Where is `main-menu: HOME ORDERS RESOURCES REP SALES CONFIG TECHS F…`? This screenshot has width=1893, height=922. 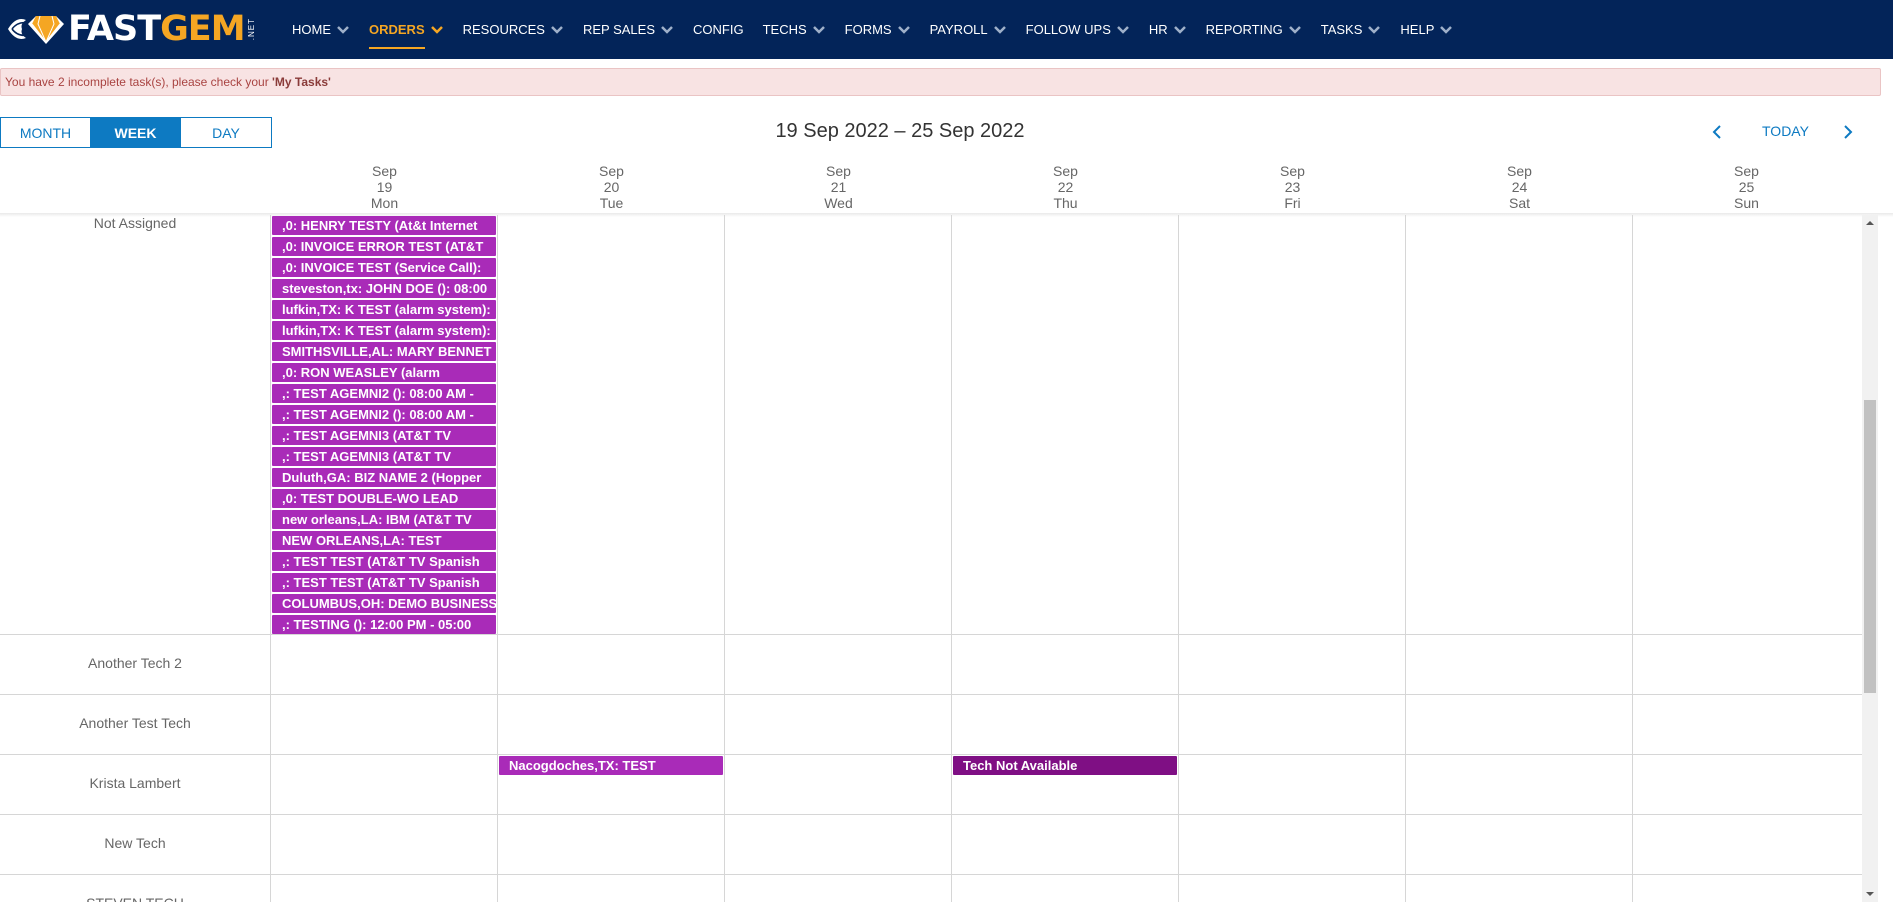
main-menu: HOME ORDERS RESOURCES REP SALES CONFIG TECHS F… is located at coordinates (882, 29).